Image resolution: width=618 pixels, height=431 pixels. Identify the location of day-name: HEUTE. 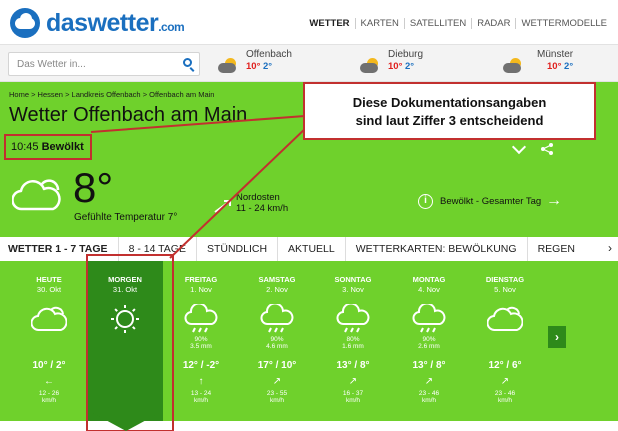
(49, 279).